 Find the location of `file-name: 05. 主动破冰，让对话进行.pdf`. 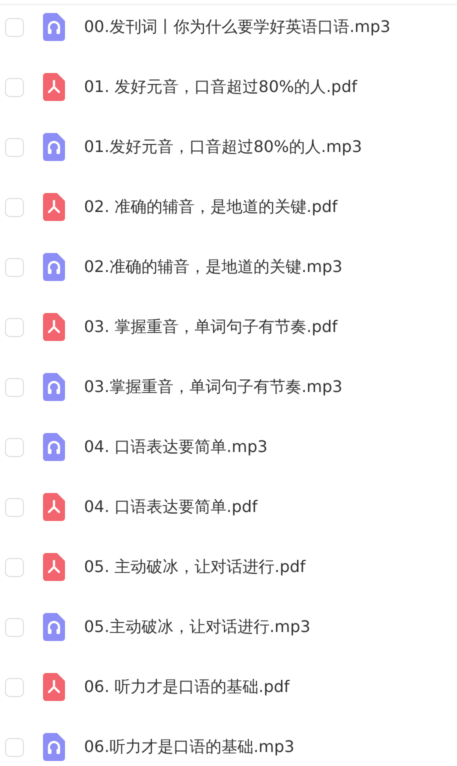

file-name: 05. 主动破冰，让对话进行.pdf is located at coordinates (195, 567).